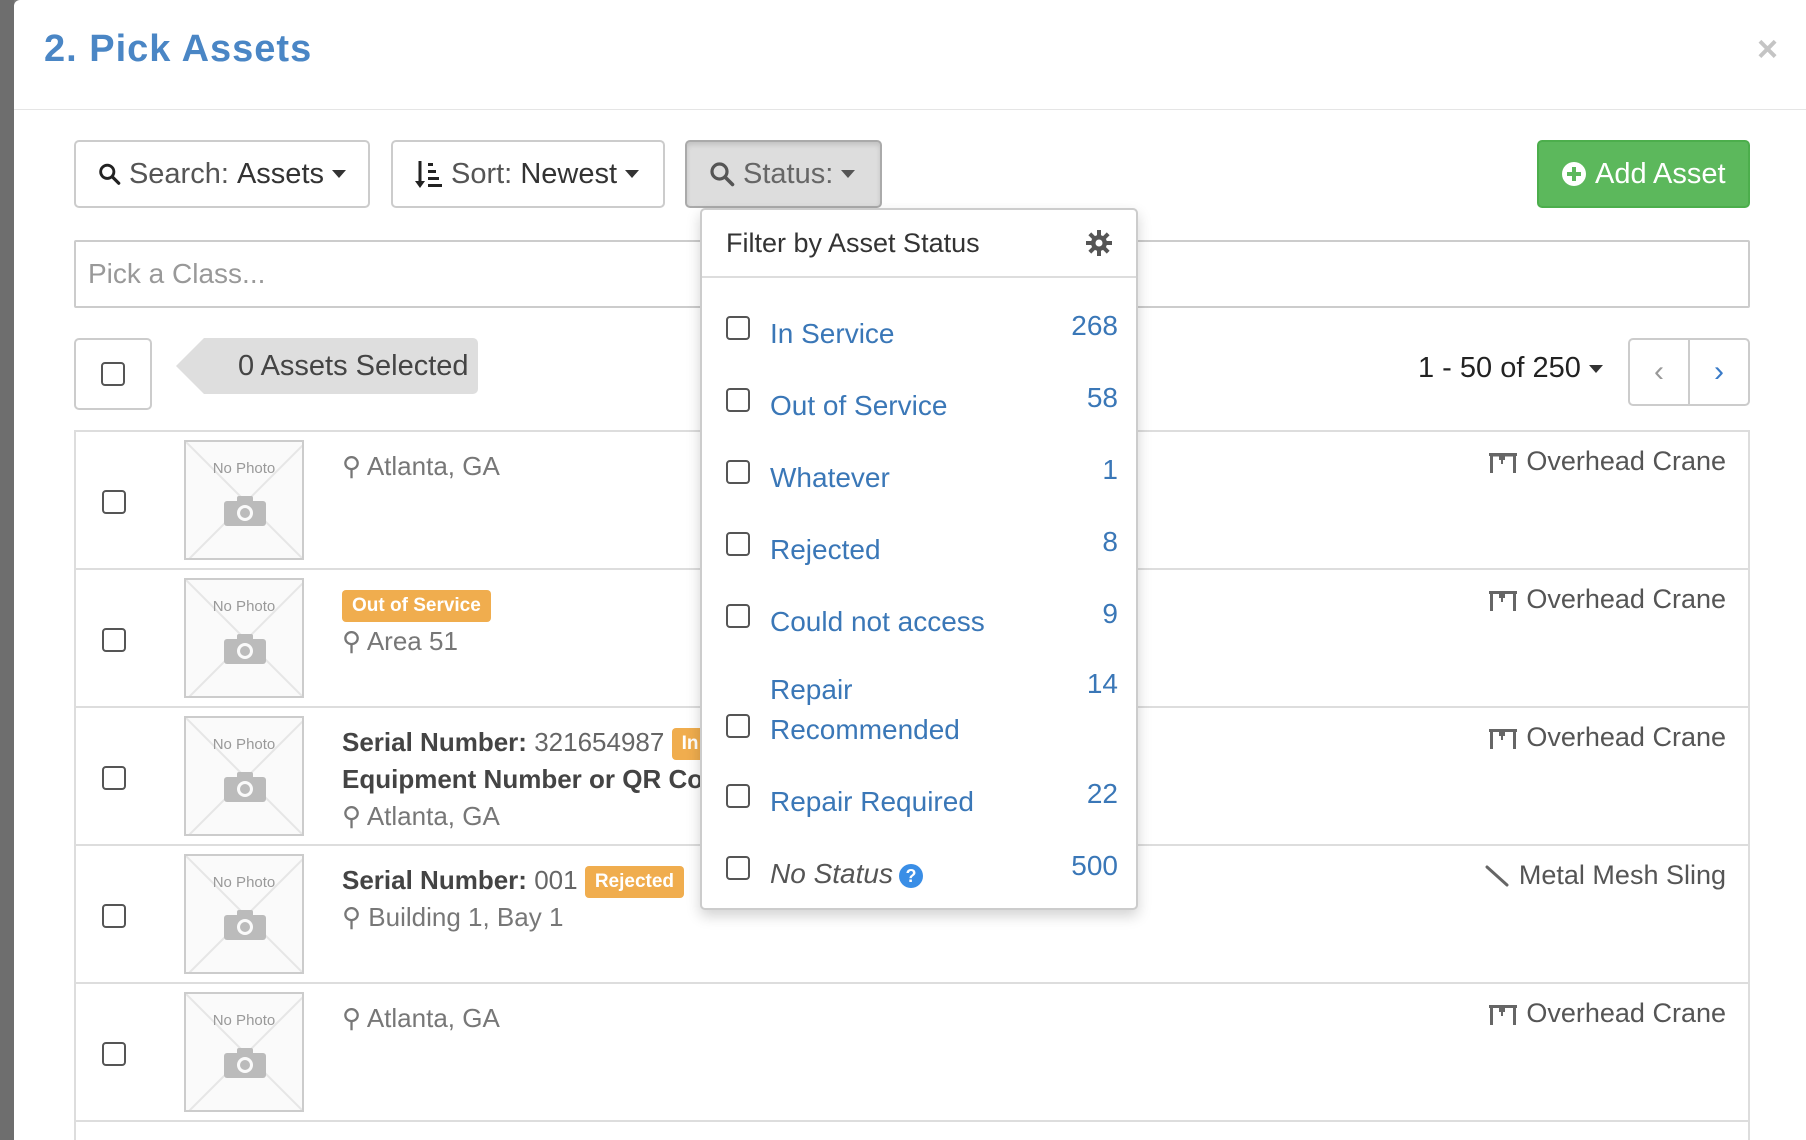  What do you see at coordinates (178, 49) in the screenshot?
I see `modal-title: 2. Pick Assets` at bounding box center [178, 49].